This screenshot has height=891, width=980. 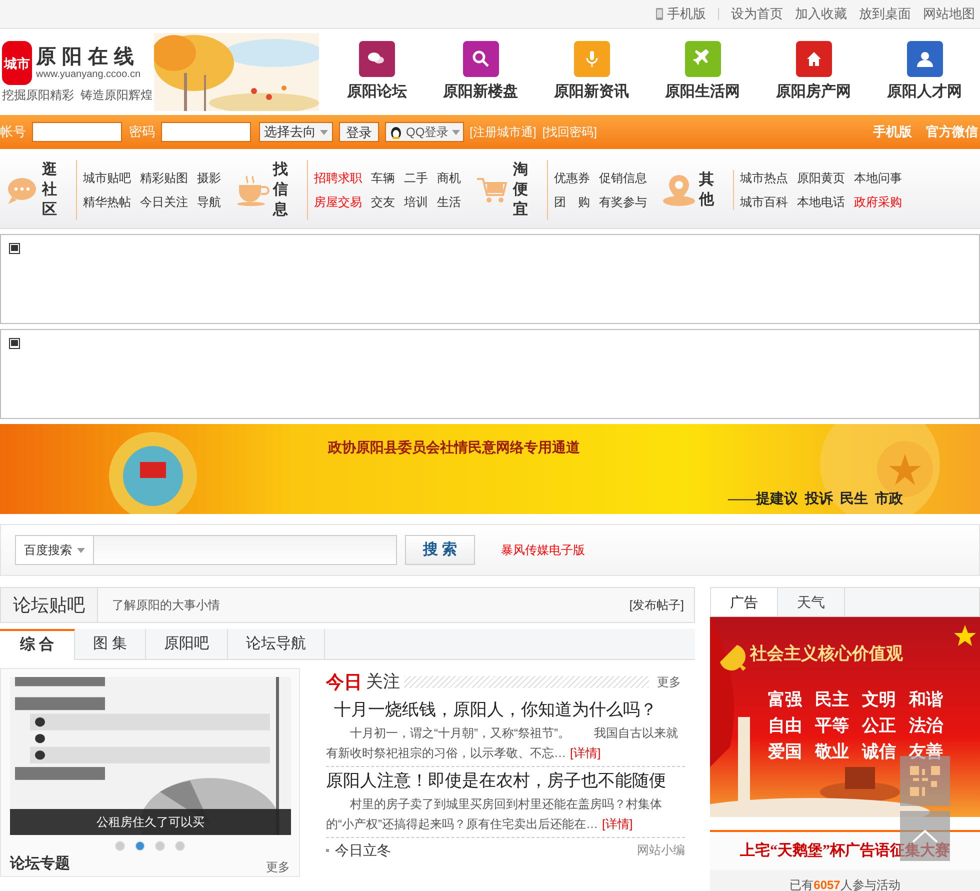 What do you see at coordinates (338, 202) in the screenshot?
I see `nav-link: 房屋交易` at bounding box center [338, 202].